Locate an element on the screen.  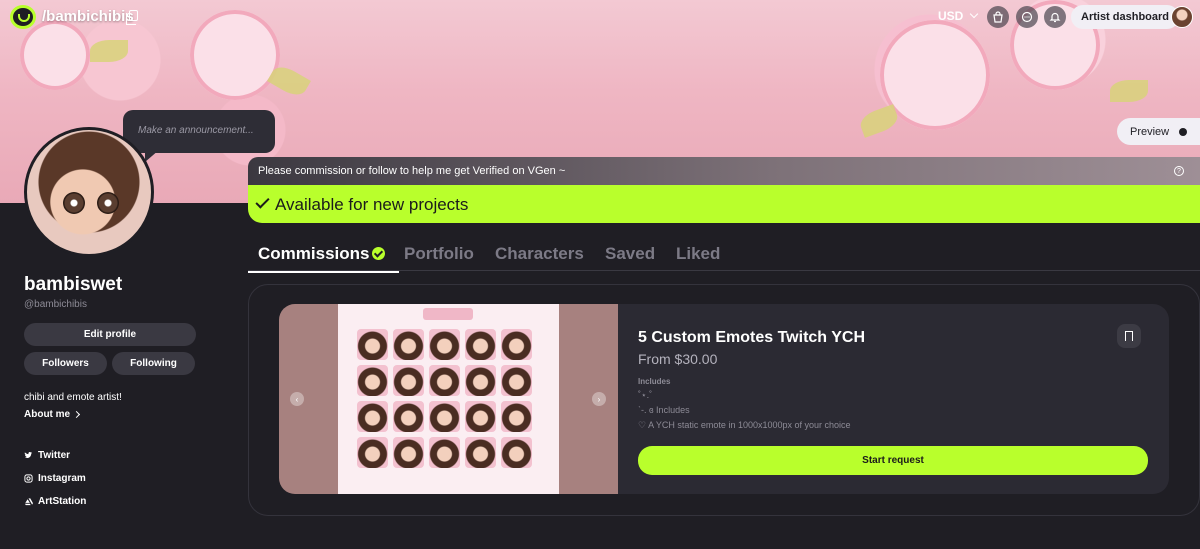
shopping-bag-icon is located at coordinates (998, 17).